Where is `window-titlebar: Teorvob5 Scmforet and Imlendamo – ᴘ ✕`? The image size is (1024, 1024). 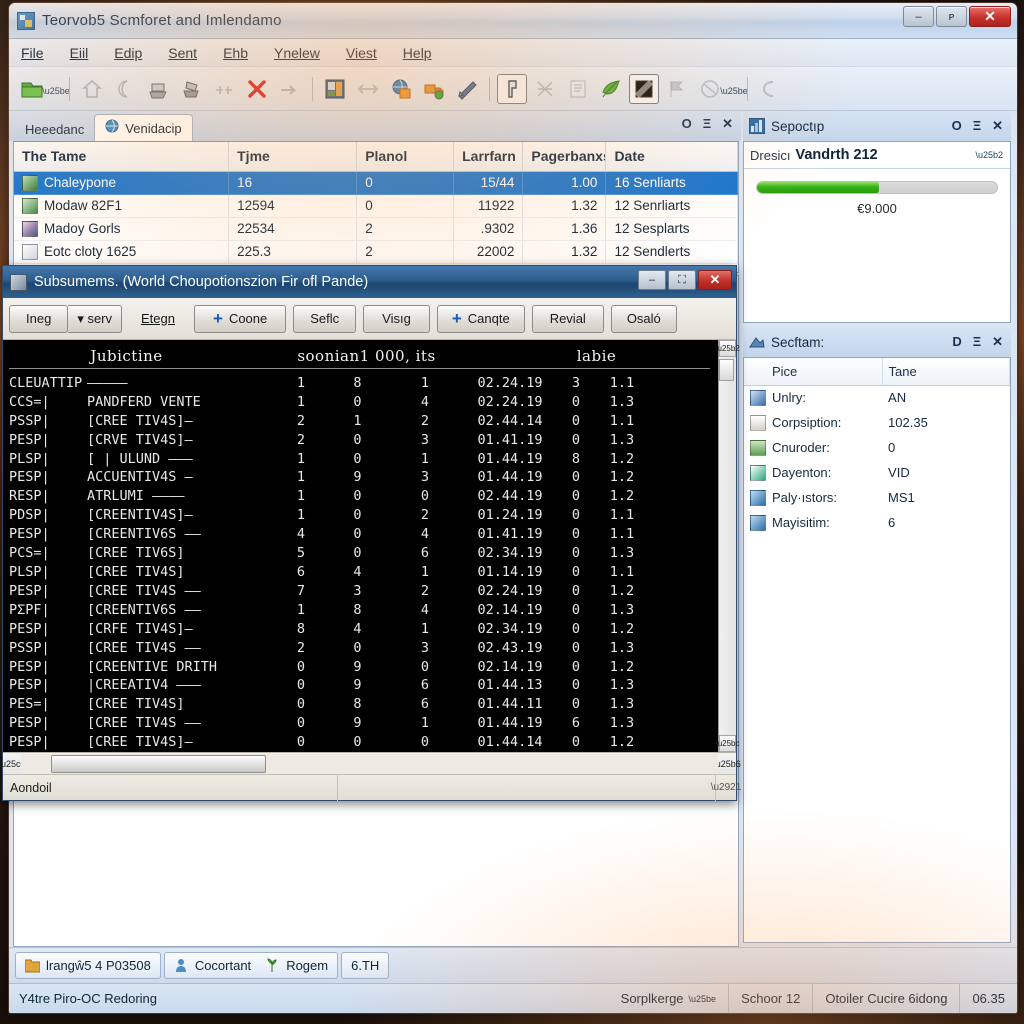 window-titlebar: Teorvob5 Scmforet and Imlendamo – ᴘ ✕ is located at coordinates (513, 21).